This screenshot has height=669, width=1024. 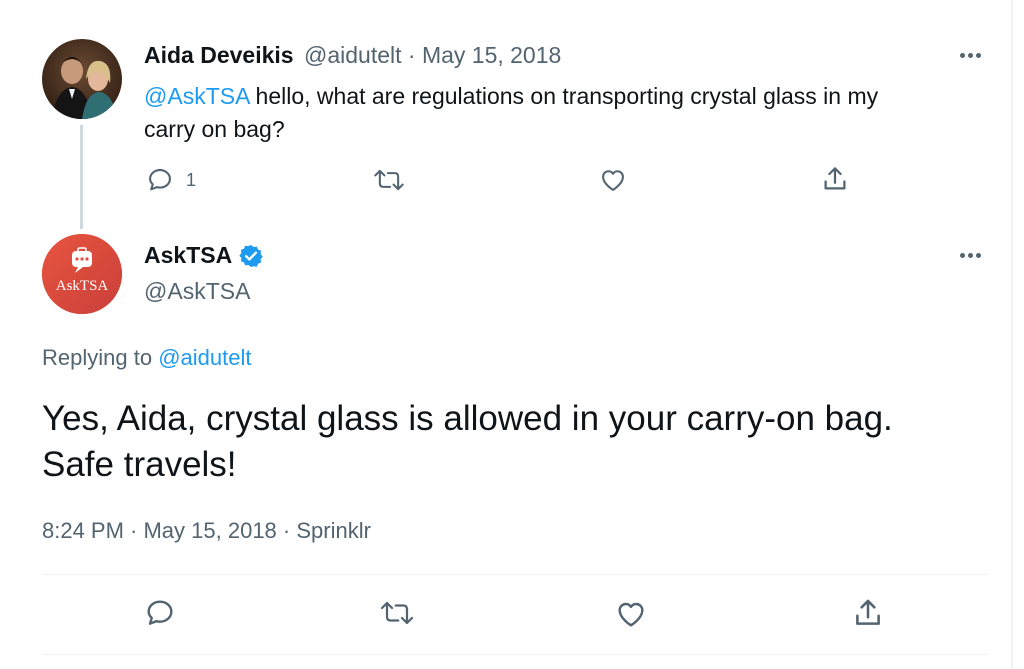 I want to click on author-name: AskTSA, so click(x=188, y=255).